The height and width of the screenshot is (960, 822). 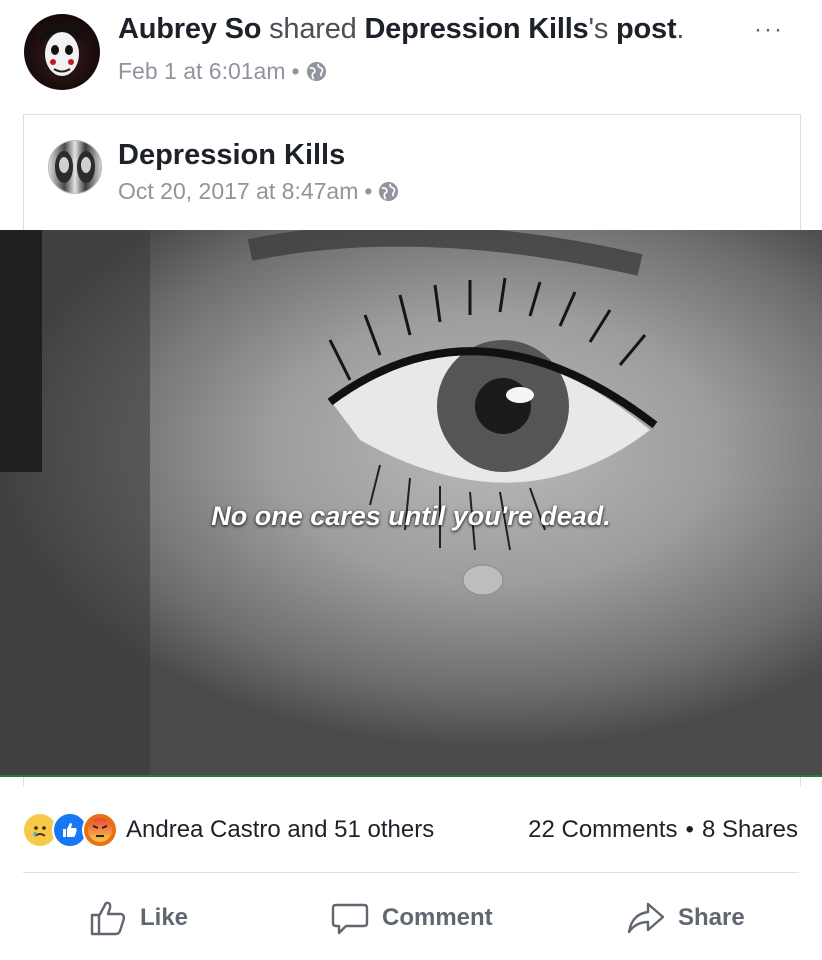 What do you see at coordinates (769, 30) in the screenshot?
I see `more-options-icon: ···` at bounding box center [769, 30].